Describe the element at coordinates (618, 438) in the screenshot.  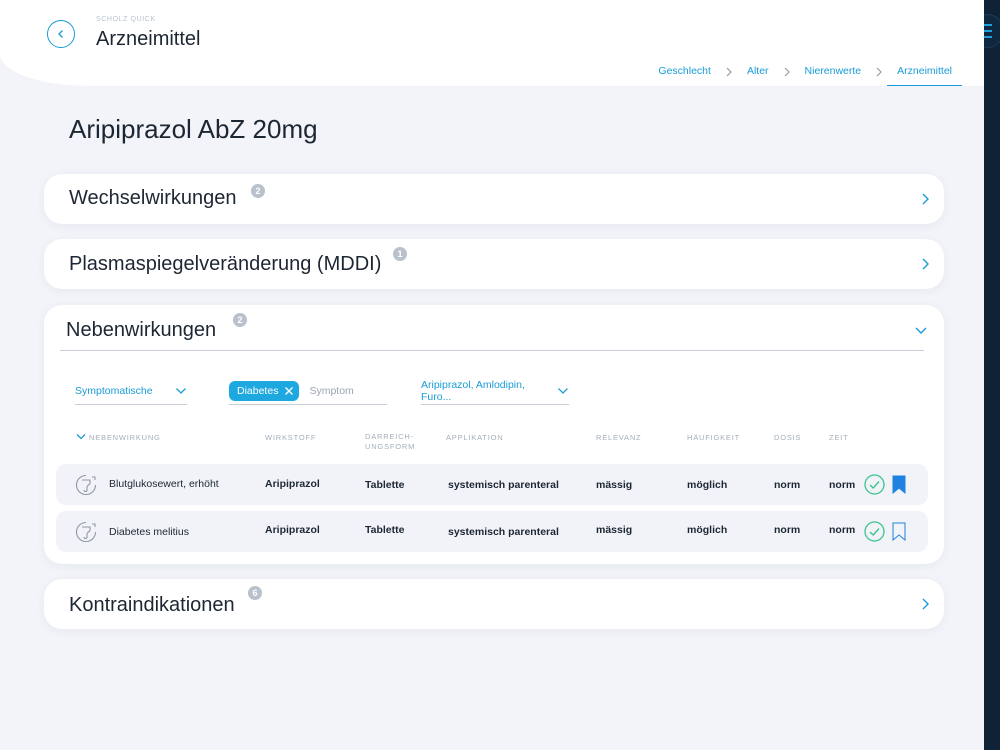
I see `column-header-relevanz: RELEVANZ` at that location.